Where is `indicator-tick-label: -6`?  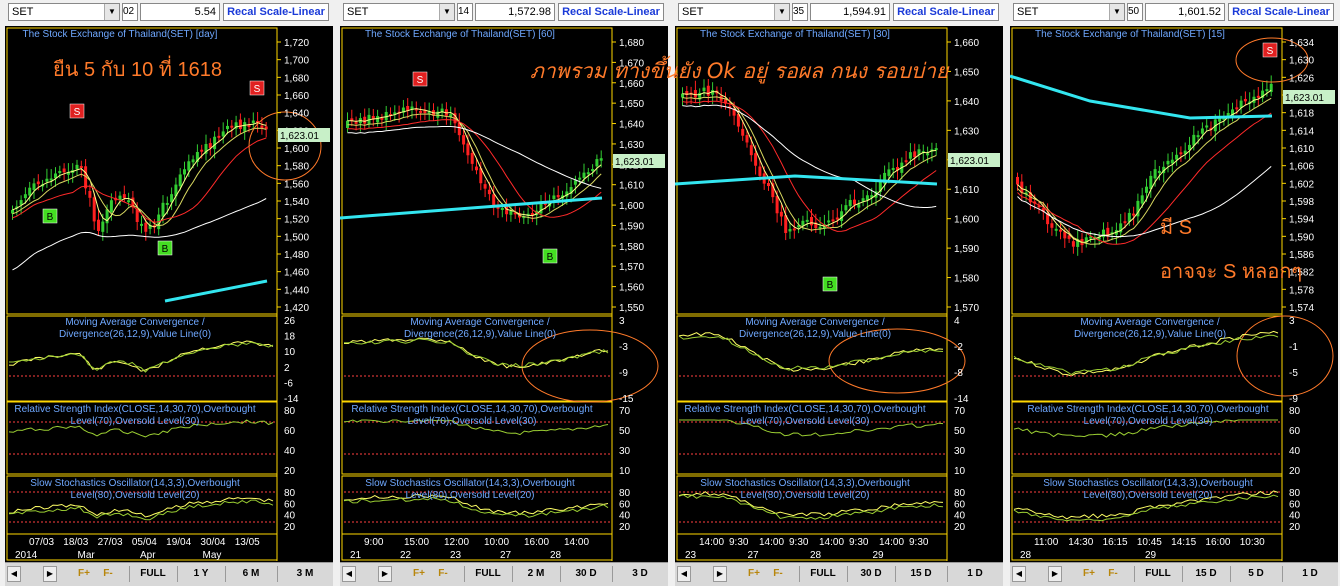
indicator-tick-label: -6 is located at coordinates (288, 383).